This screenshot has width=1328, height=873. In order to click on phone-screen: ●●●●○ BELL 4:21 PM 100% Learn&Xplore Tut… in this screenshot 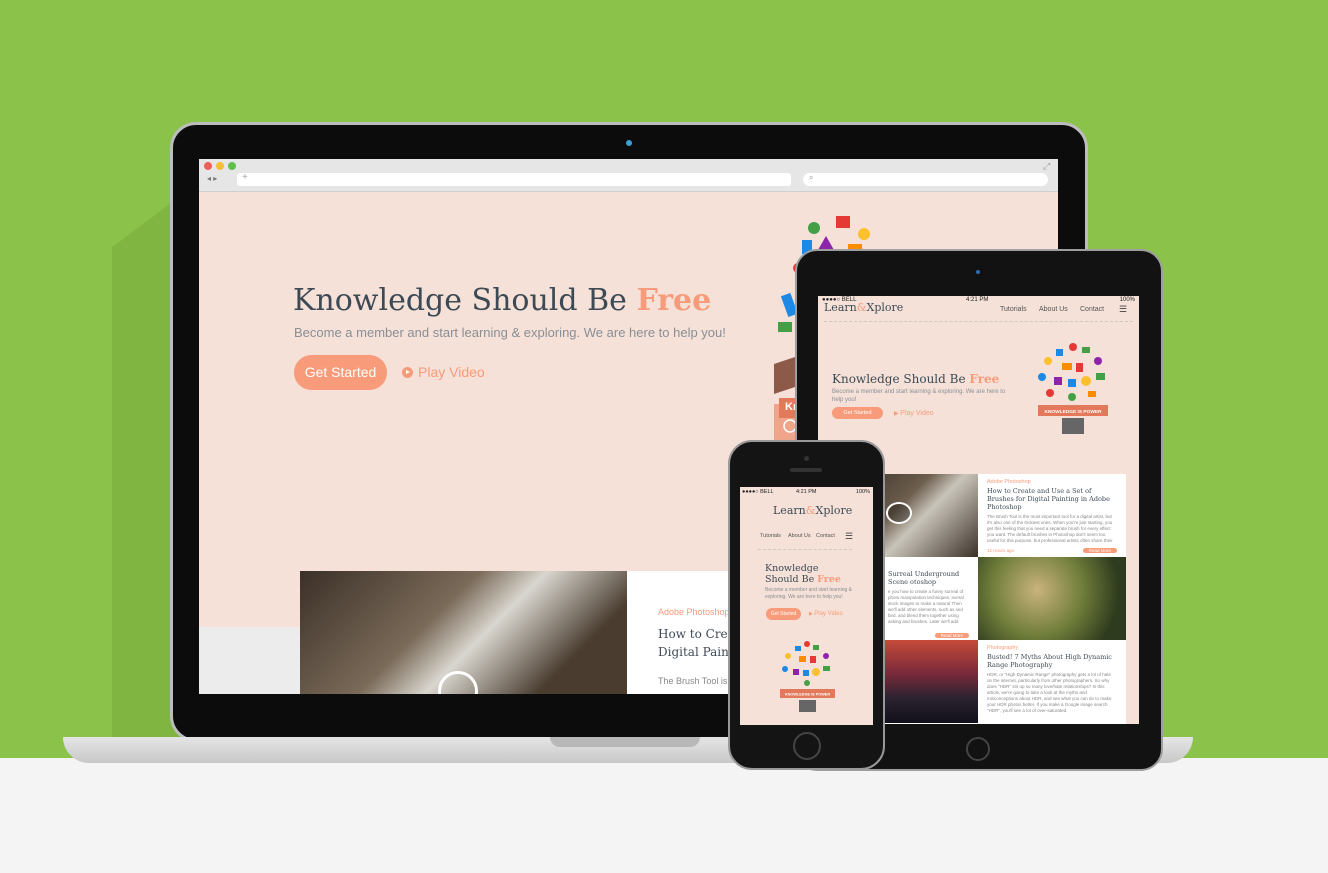, I will do `click(806, 606)`.